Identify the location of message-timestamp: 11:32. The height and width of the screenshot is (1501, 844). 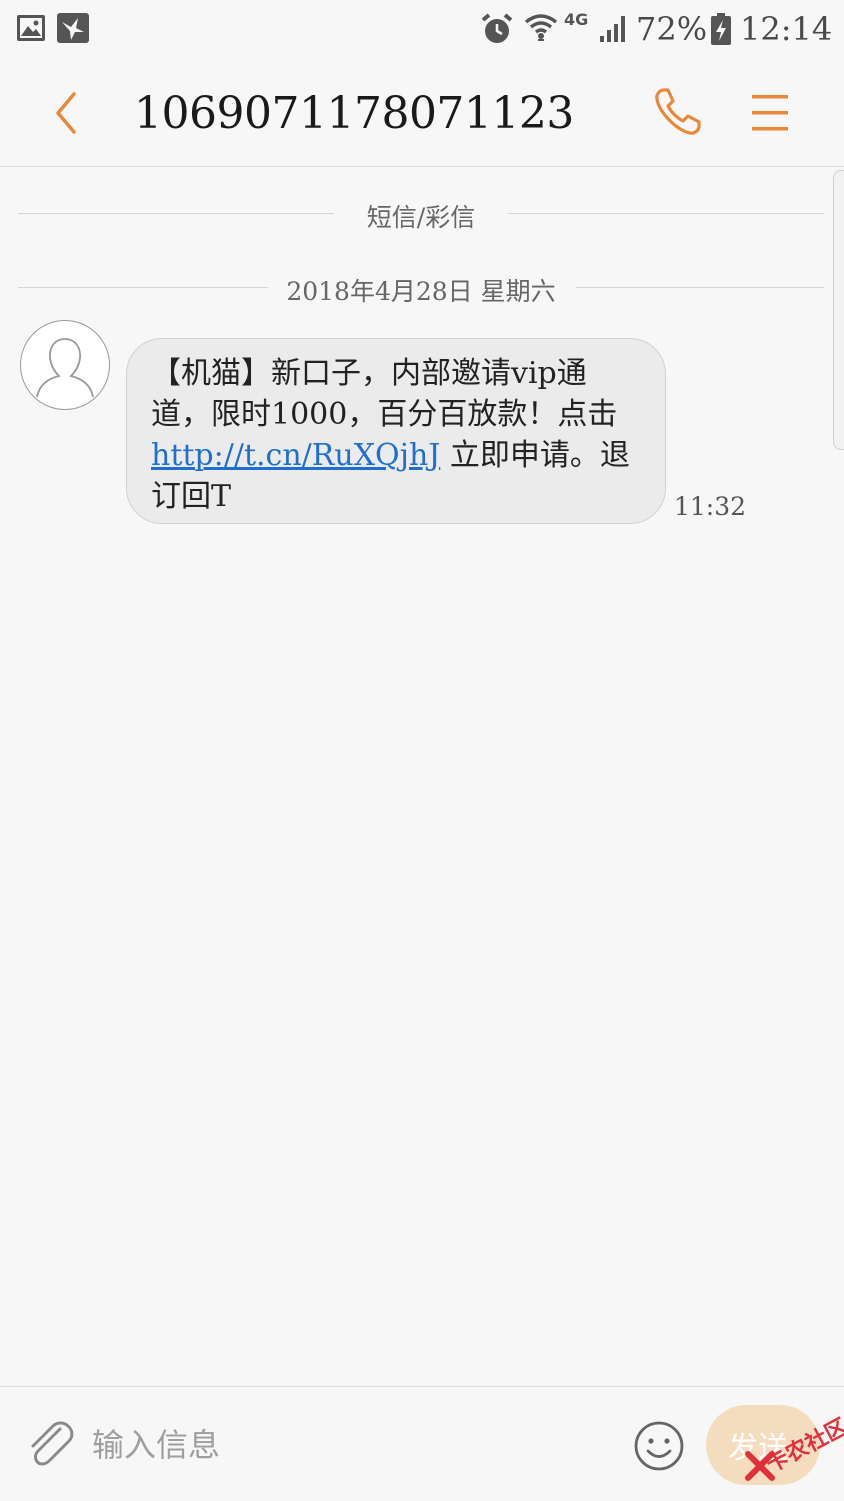
(710, 506).